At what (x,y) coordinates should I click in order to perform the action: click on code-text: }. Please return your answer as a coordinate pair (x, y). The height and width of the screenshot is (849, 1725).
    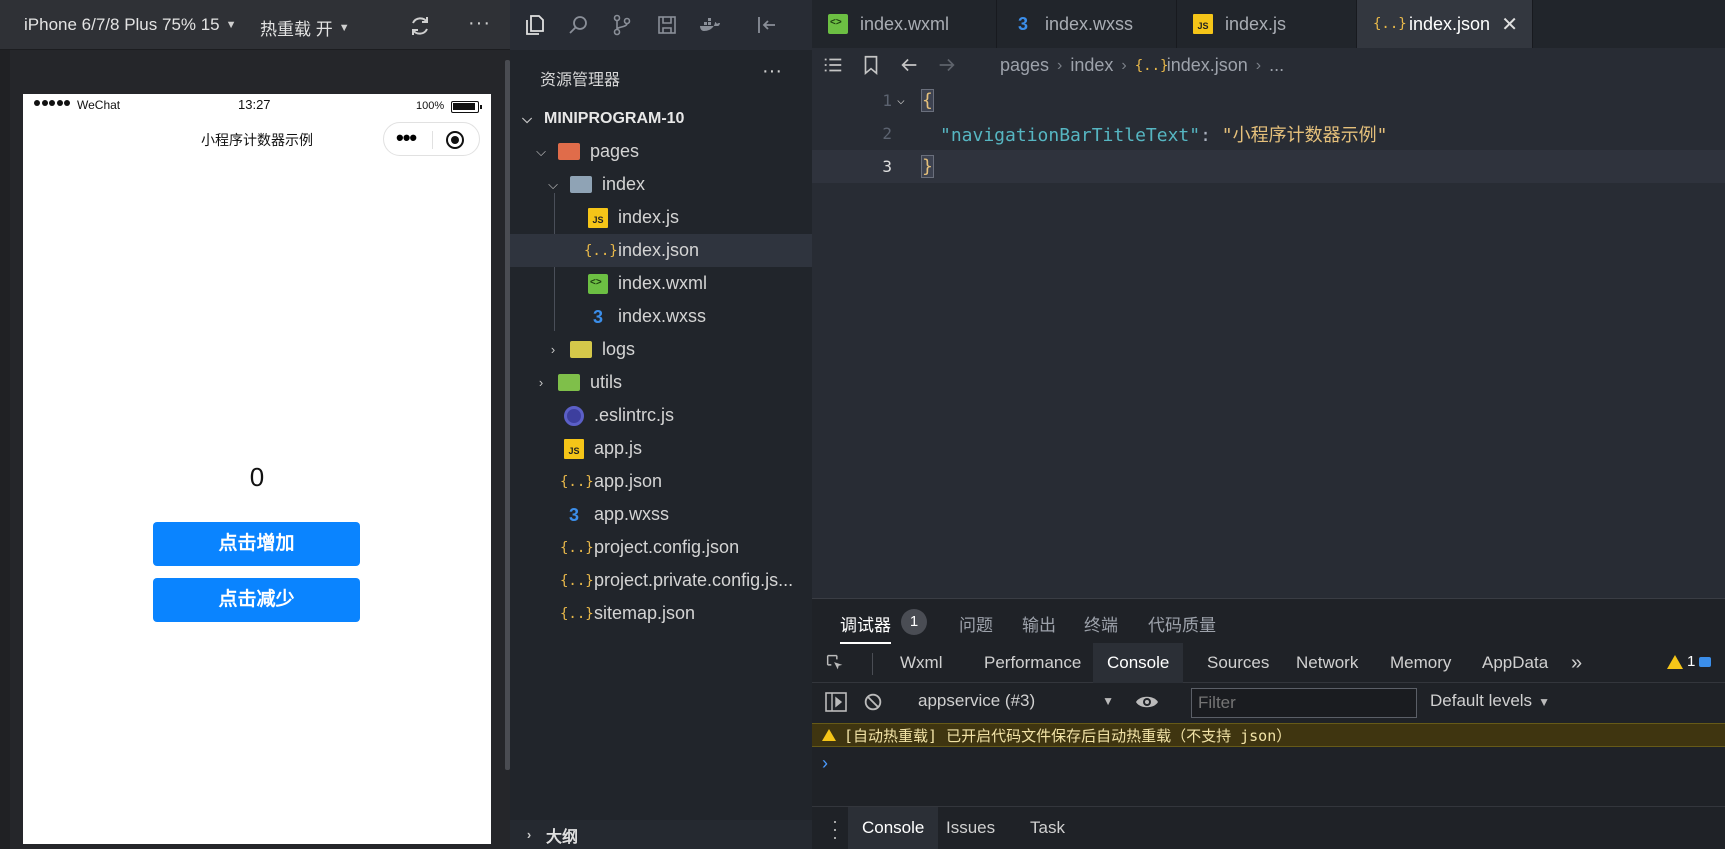
    Looking at the image, I should click on (927, 166).